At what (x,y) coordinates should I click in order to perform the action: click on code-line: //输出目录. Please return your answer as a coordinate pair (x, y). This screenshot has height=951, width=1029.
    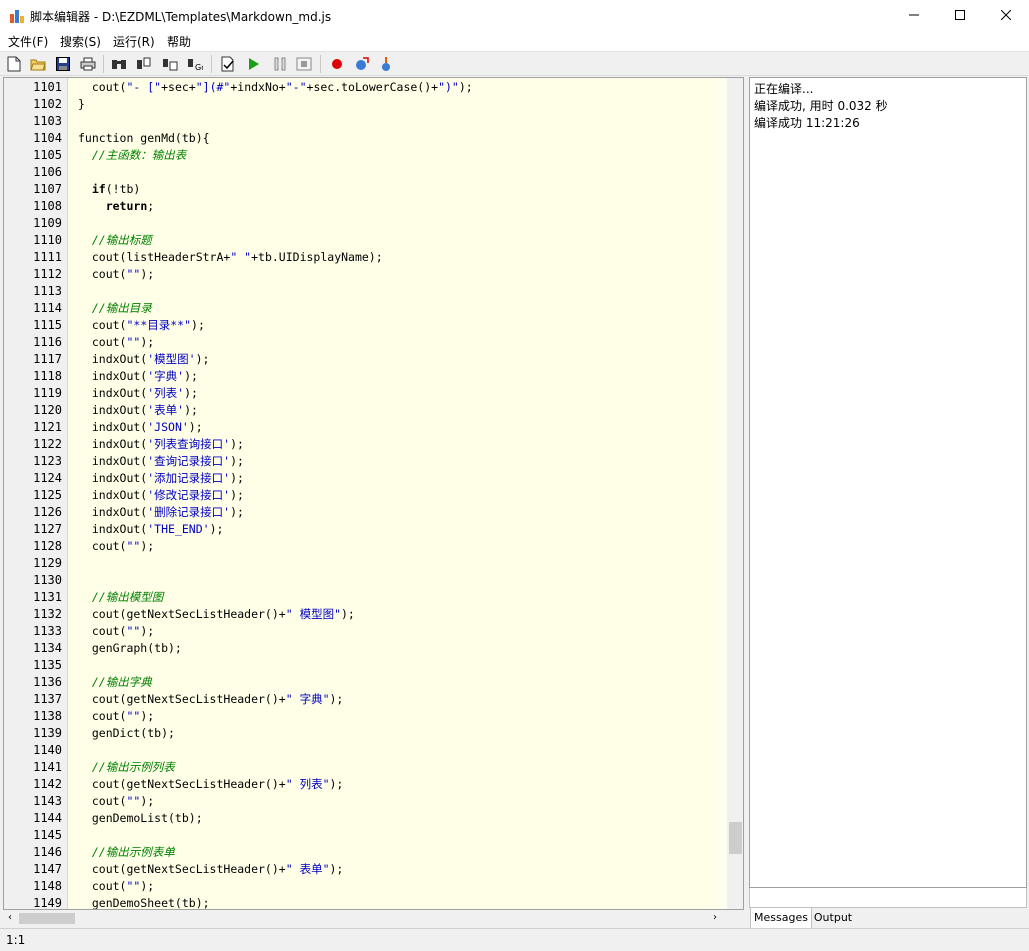
    Looking at the image, I should click on (115, 308).